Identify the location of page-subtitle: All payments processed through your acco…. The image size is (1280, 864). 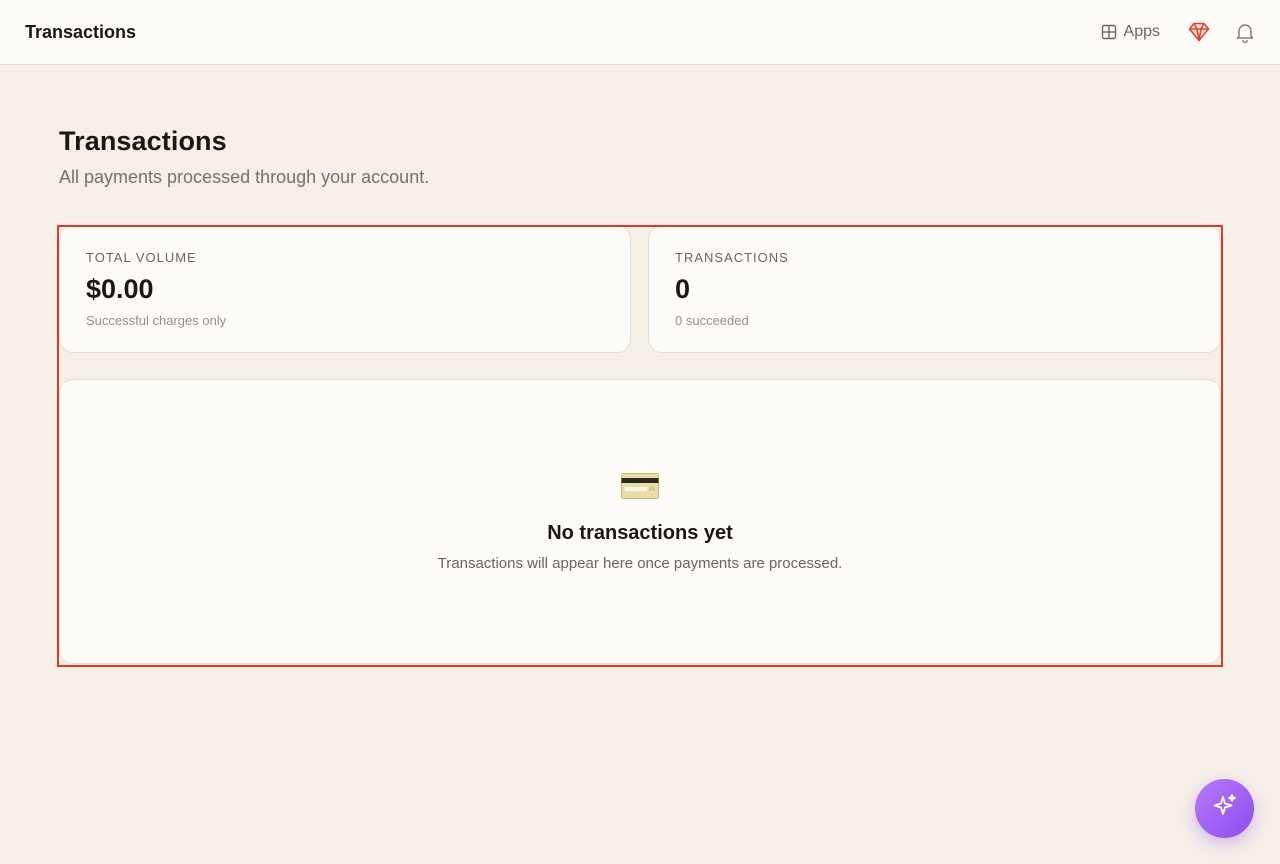
(244, 177).